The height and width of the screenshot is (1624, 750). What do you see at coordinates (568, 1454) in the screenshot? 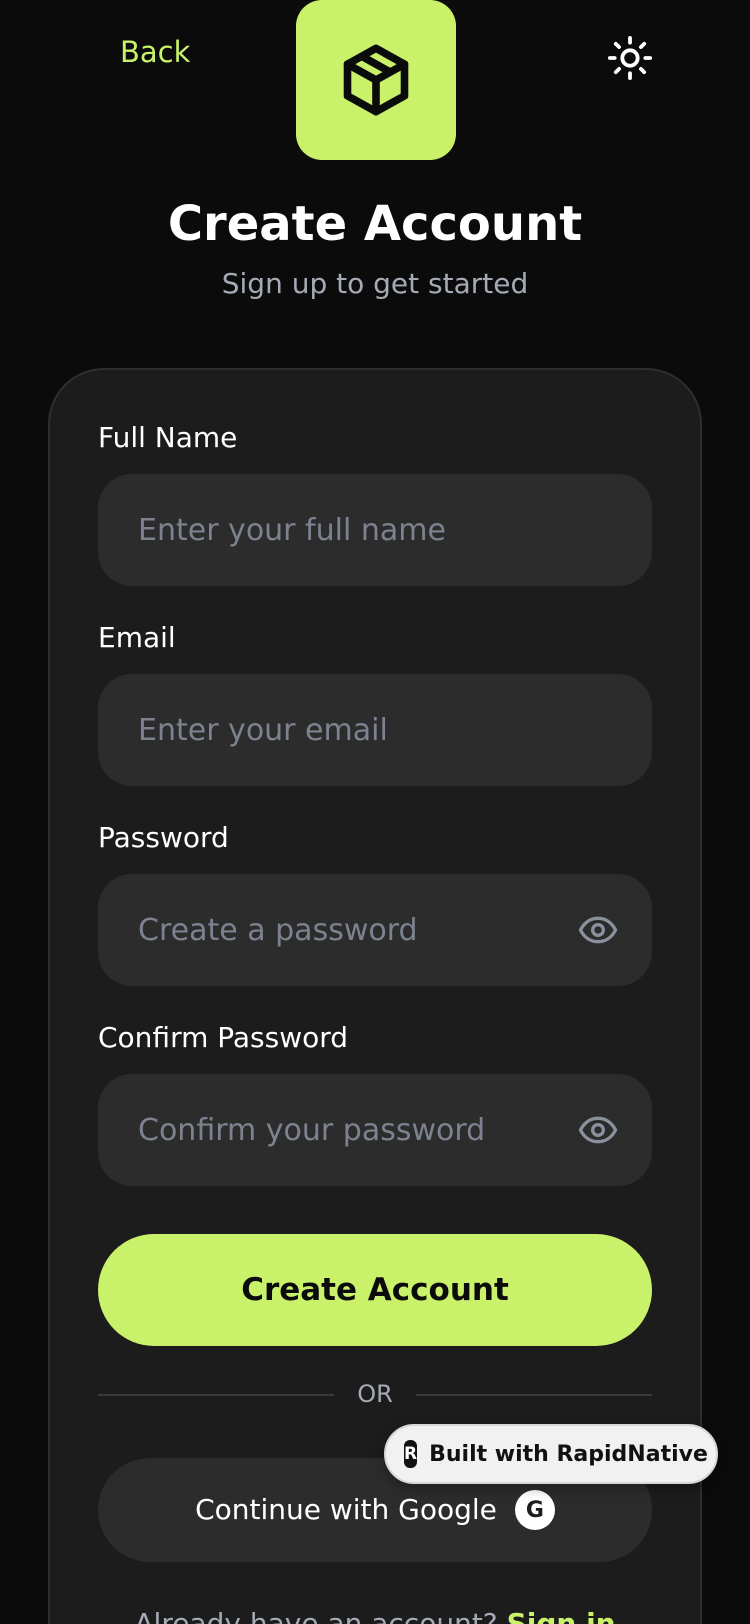
I see `badge-label: Built with RapidNative` at bounding box center [568, 1454].